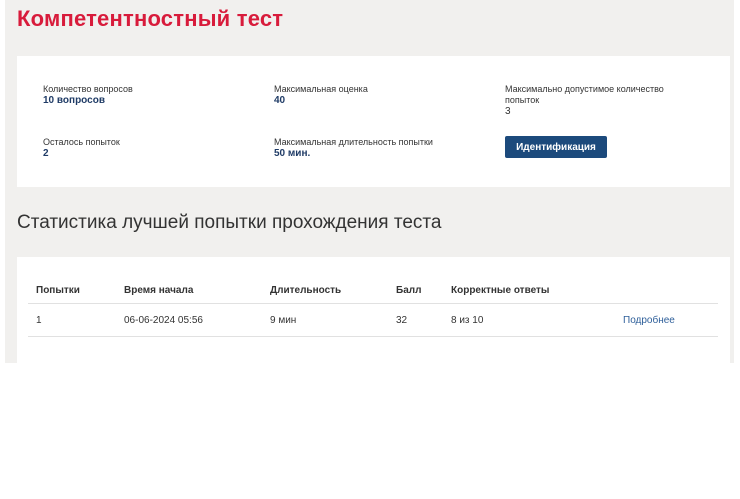  Describe the element at coordinates (325, 291) in the screenshot. I see `header-duration: Длительность` at that location.